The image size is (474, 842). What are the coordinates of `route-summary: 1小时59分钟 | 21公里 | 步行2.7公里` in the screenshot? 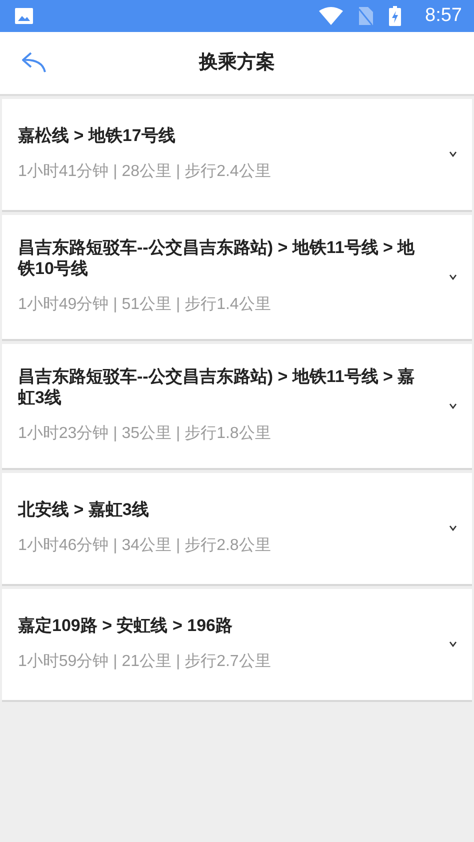 It's located at (145, 662).